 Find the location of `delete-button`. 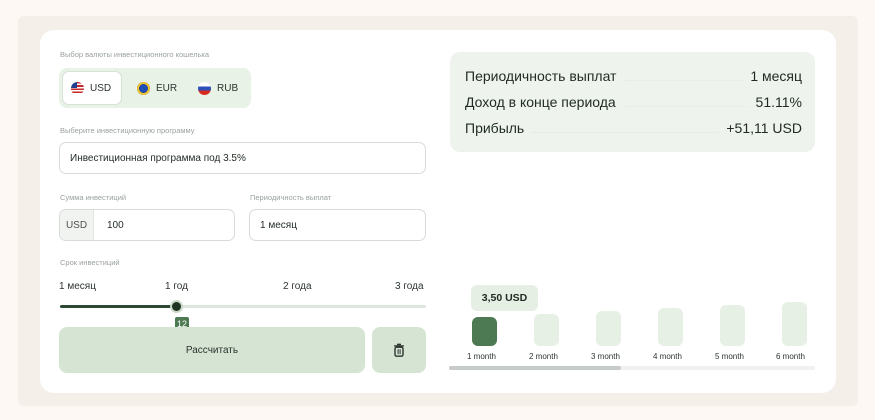

delete-button is located at coordinates (399, 350).